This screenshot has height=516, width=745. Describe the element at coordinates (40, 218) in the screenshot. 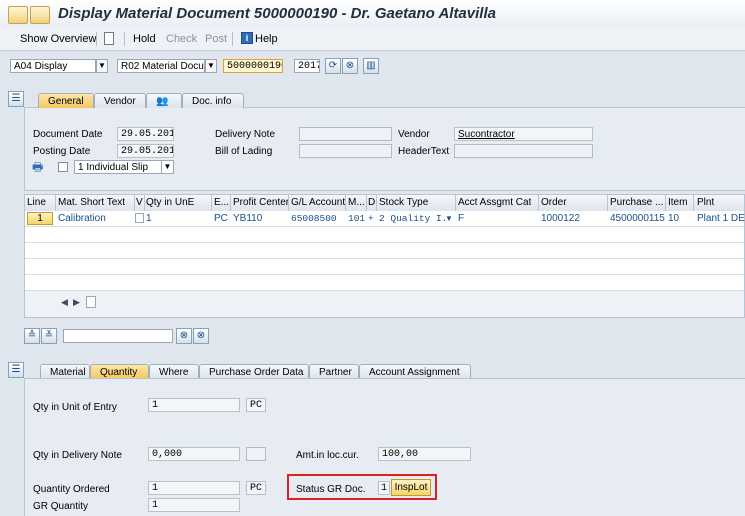

I see `row-selector: 1` at that location.